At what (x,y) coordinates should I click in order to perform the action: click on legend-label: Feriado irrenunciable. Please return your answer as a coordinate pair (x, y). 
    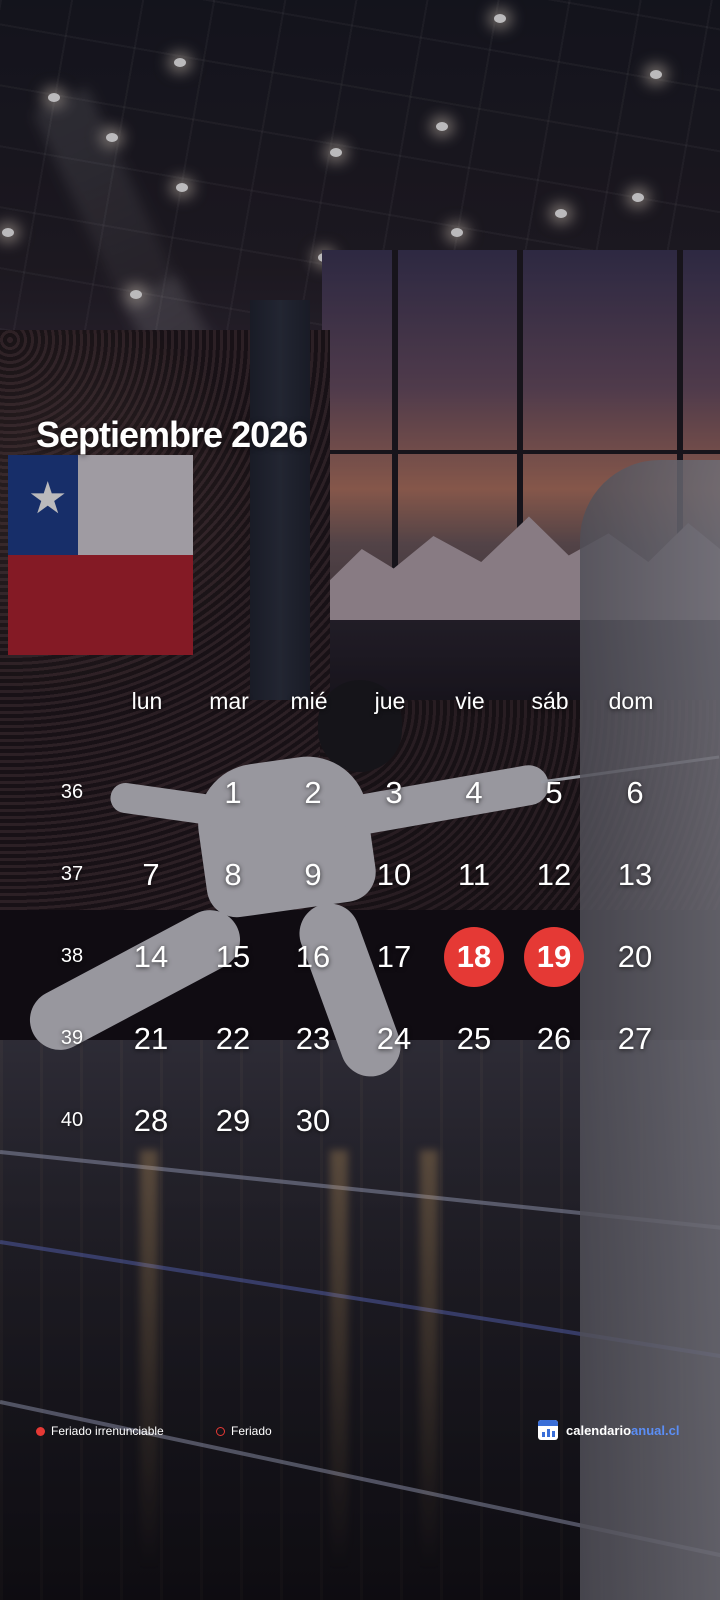
    Looking at the image, I should click on (107, 1431).